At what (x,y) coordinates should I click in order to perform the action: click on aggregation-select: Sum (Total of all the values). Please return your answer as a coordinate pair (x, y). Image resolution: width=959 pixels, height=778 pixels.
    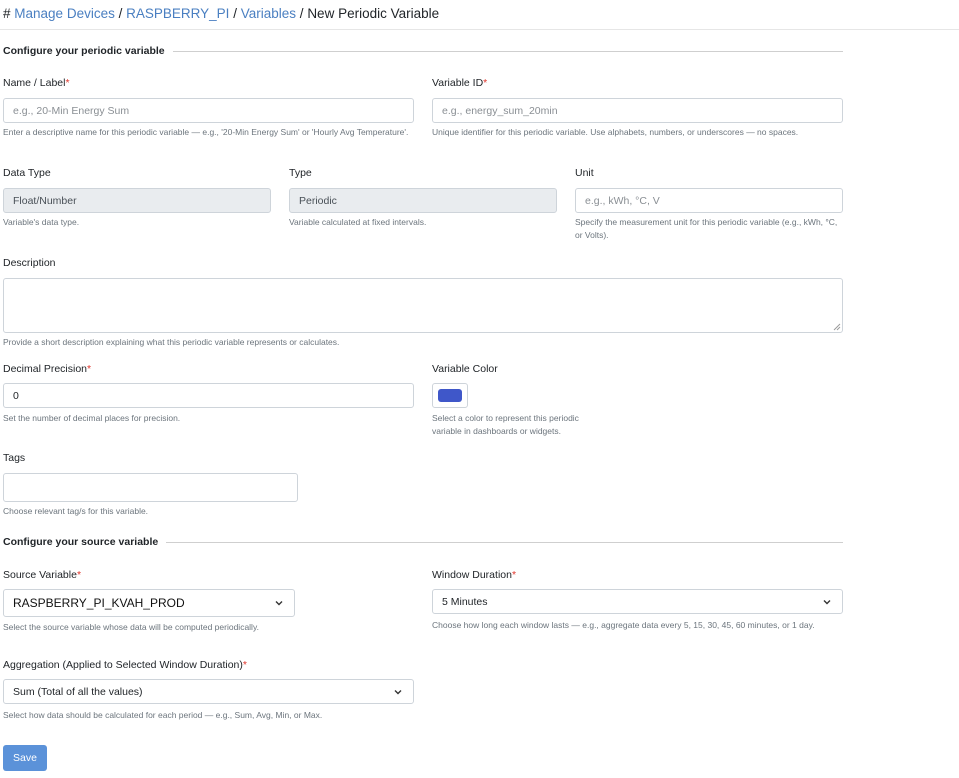
    Looking at the image, I should click on (208, 691).